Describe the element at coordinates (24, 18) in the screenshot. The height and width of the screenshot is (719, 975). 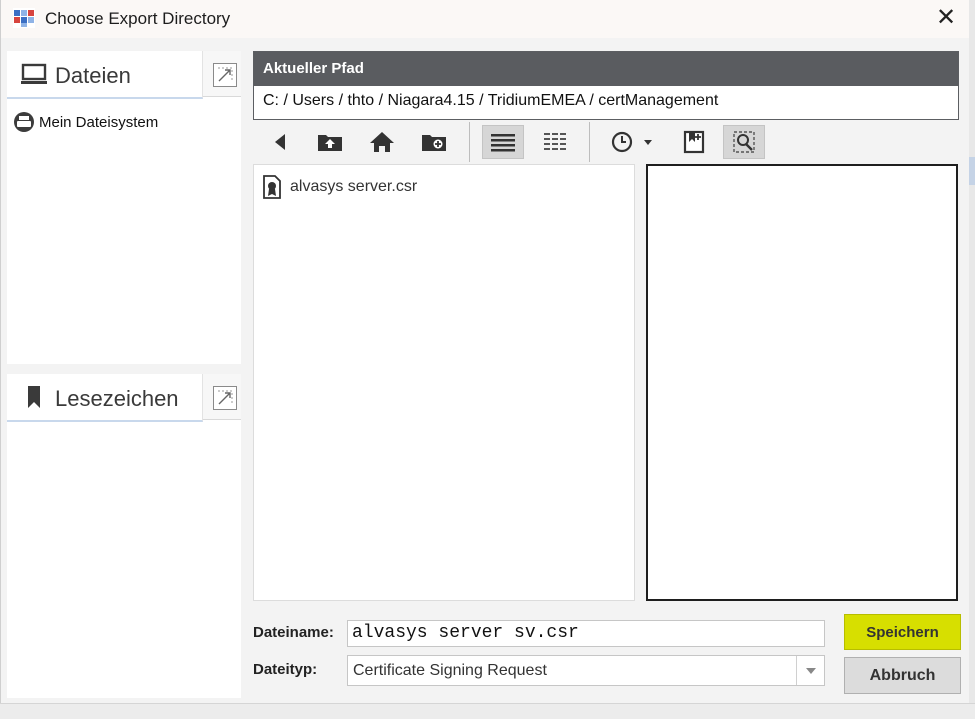
I see `app-icon` at that location.